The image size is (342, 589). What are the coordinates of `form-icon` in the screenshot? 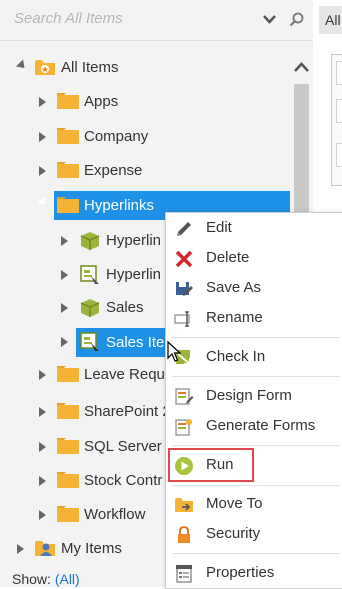 It's located at (89, 341).